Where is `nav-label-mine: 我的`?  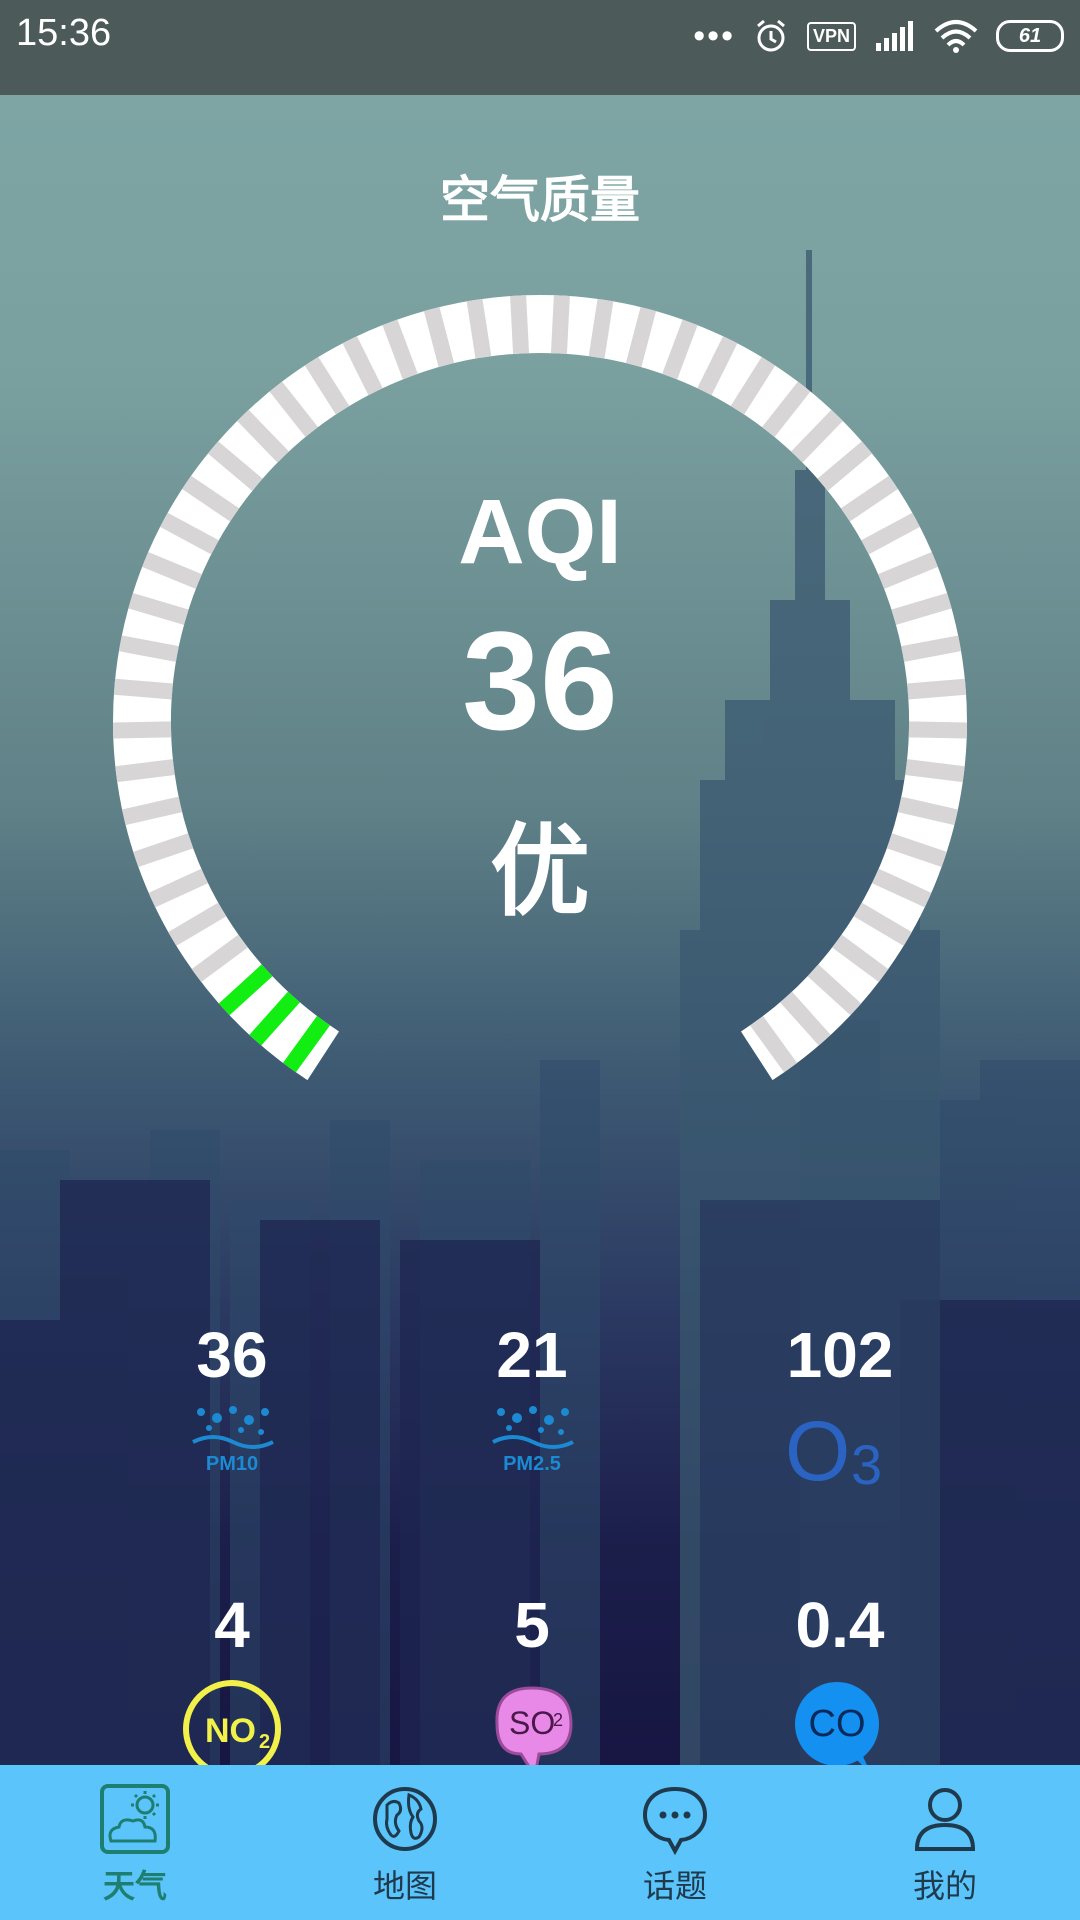
nav-label-mine: 我的 is located at coordinates (944, 1886).